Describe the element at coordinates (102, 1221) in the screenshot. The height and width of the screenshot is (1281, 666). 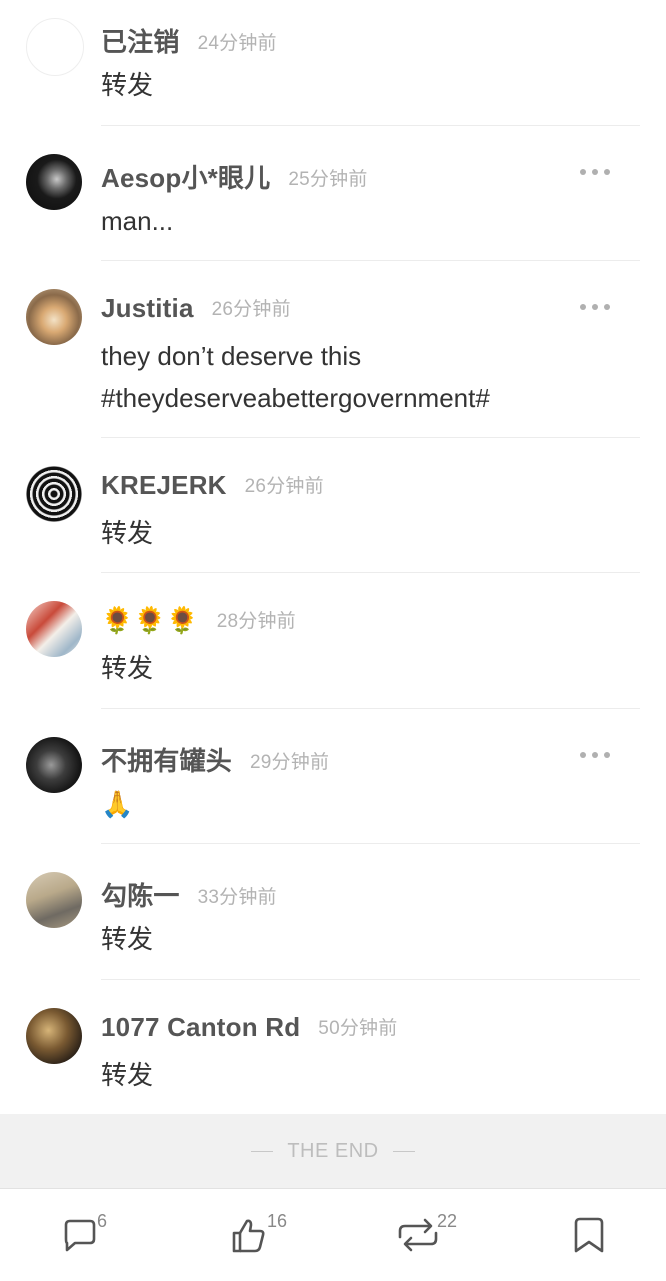
I see `comment-count: 6` at that location.